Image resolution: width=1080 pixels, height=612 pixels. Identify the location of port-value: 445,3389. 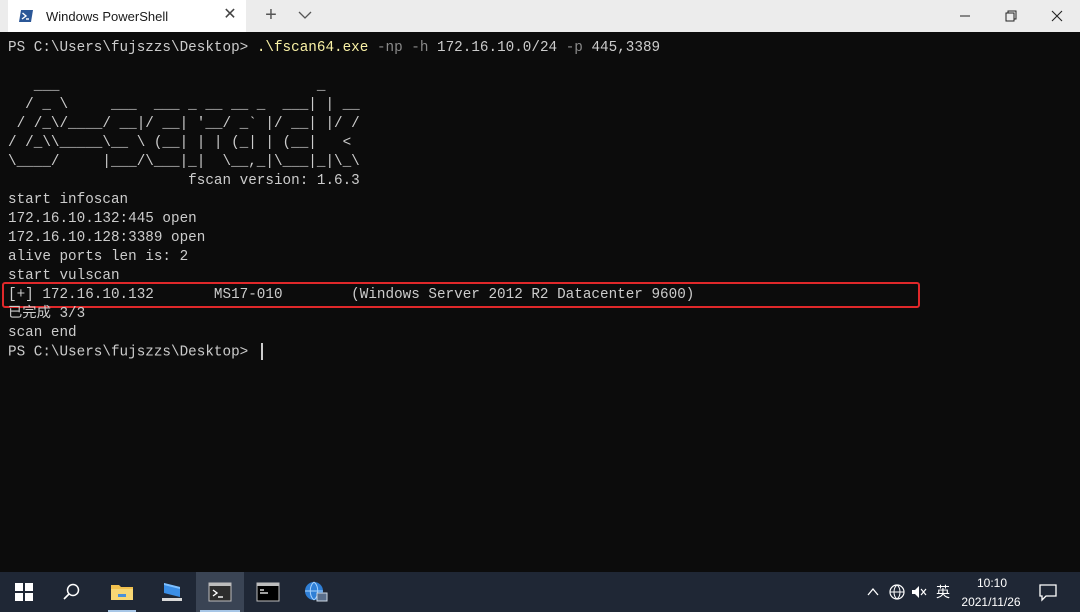
(621, 48).